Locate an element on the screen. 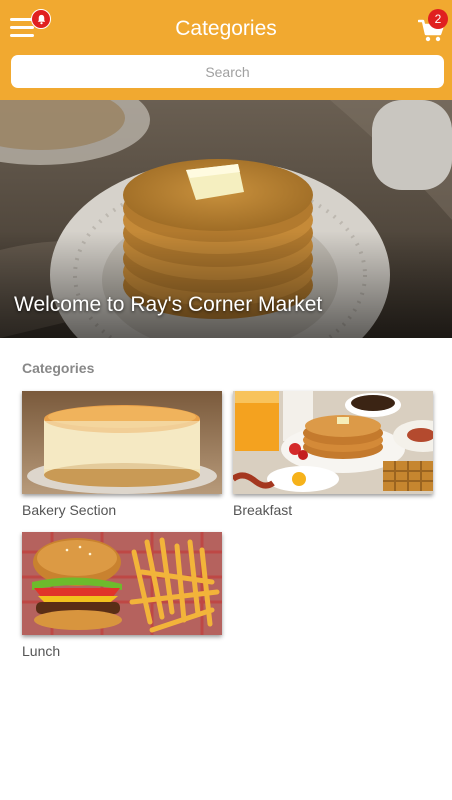 The height and width of the screenshot is (800, 452). category-card-lunch: Lunch is located at coordinates (122, 595).